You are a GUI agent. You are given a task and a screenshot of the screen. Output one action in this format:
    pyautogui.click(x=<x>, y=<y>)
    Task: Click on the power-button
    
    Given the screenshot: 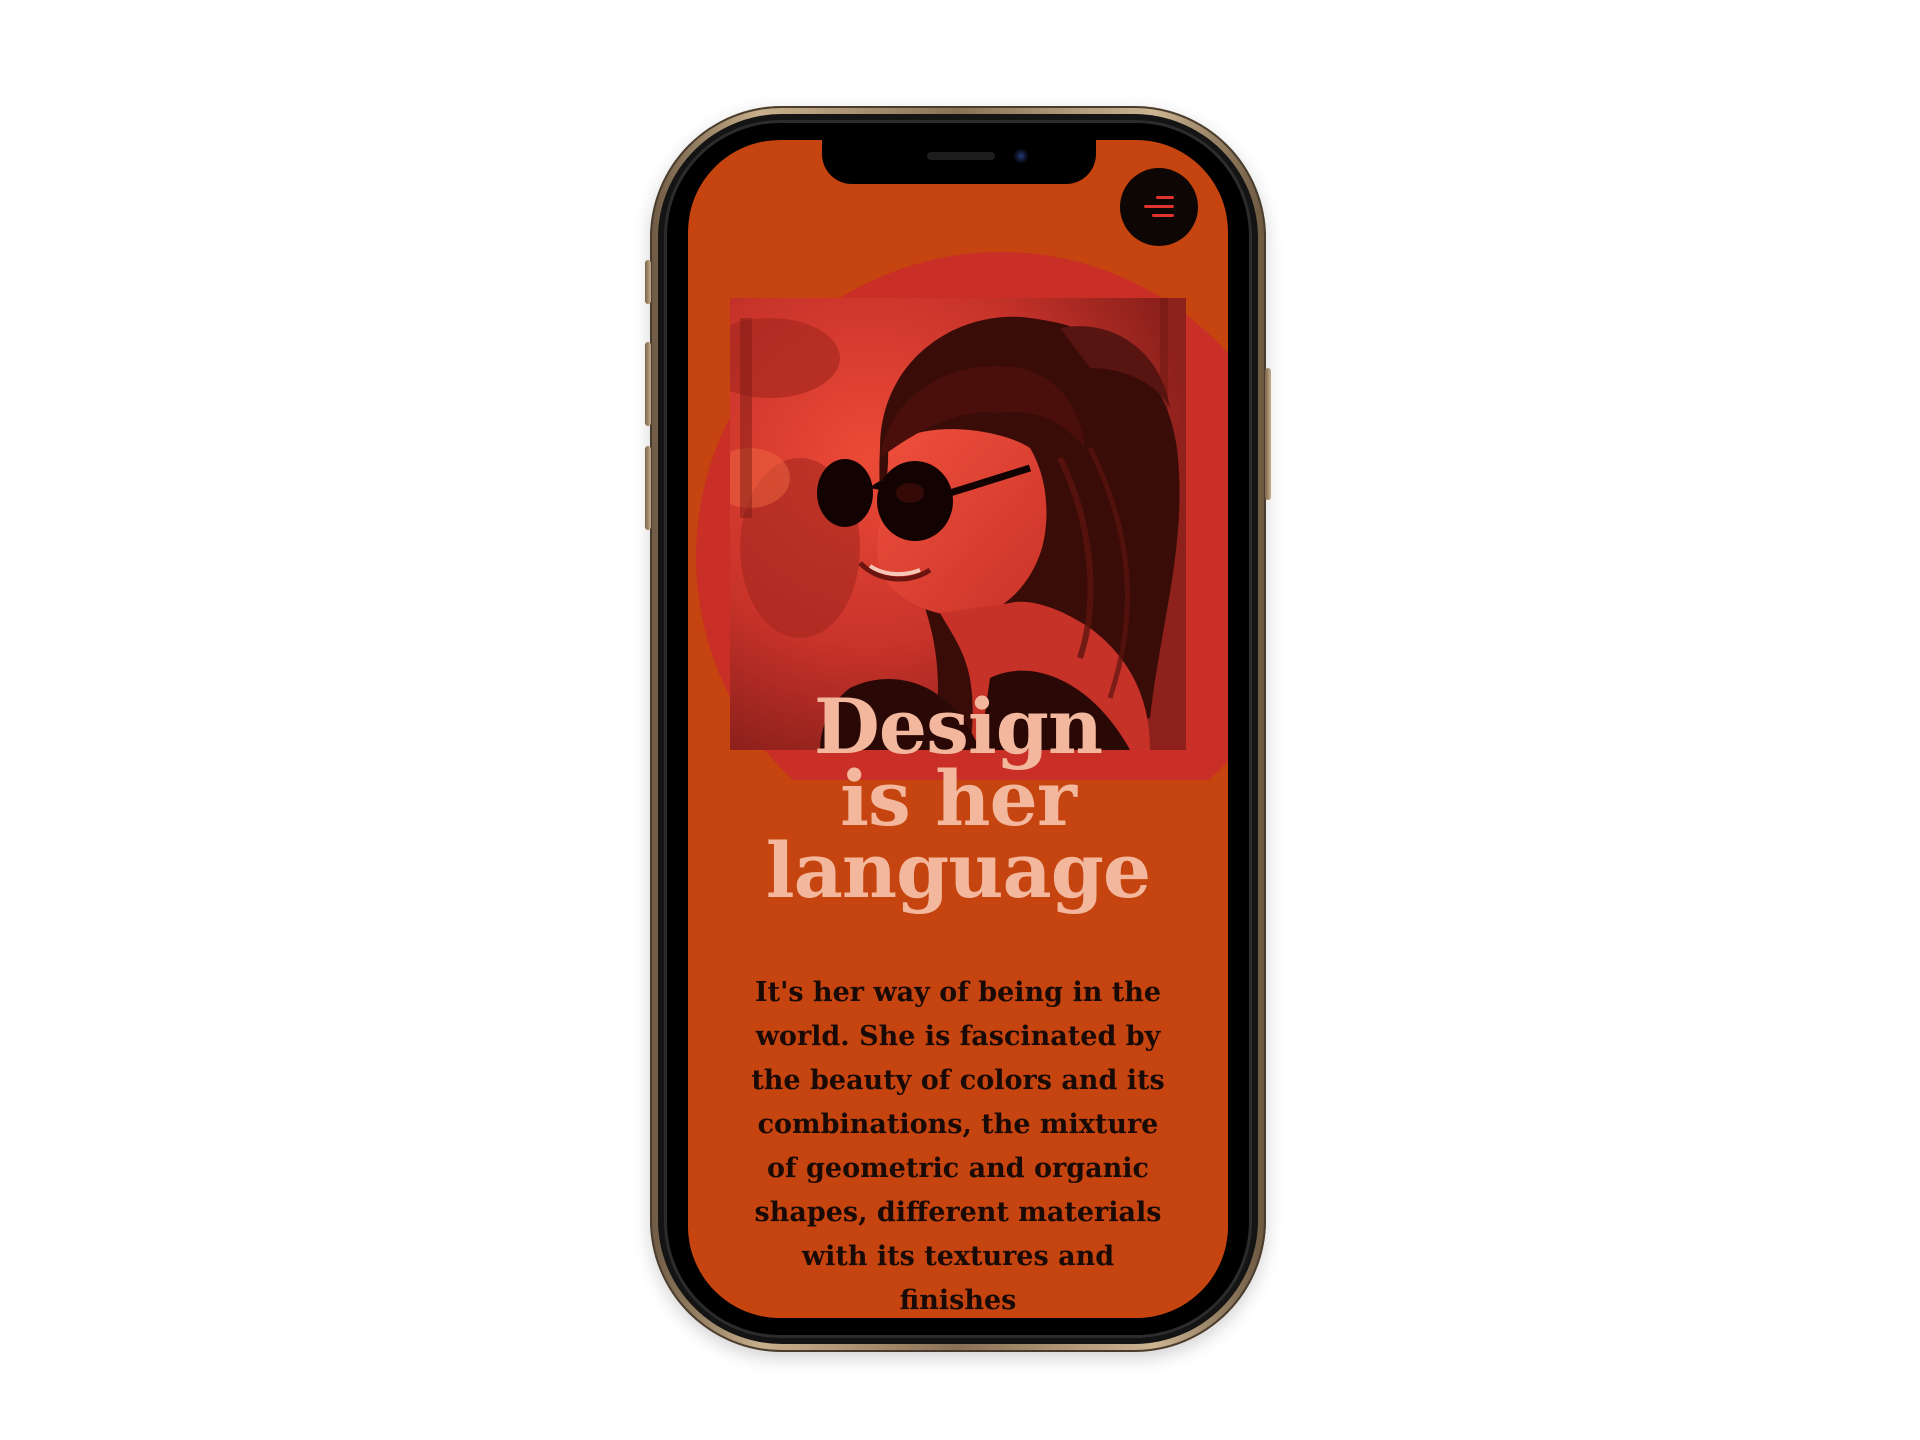 What is the action you would take?
    pyautogui.click(x=1268, y=434)
    